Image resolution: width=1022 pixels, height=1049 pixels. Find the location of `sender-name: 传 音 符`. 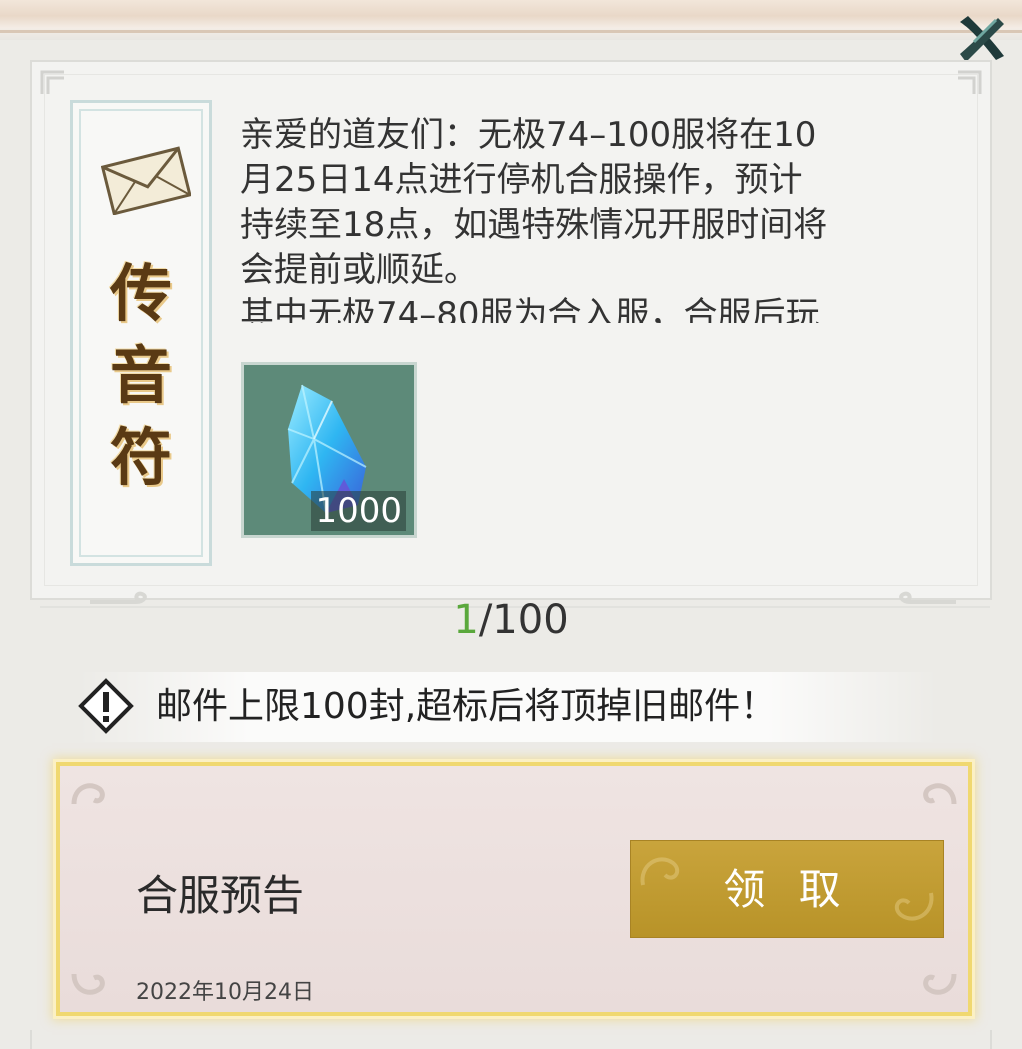

sender-name: 传 音 符 is located at coordinates (141, 376).